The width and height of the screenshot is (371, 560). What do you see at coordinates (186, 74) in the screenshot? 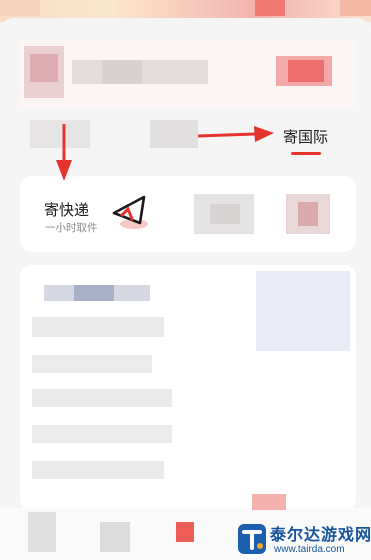
I see `blurred-banner` at bounding box center [186, 74].